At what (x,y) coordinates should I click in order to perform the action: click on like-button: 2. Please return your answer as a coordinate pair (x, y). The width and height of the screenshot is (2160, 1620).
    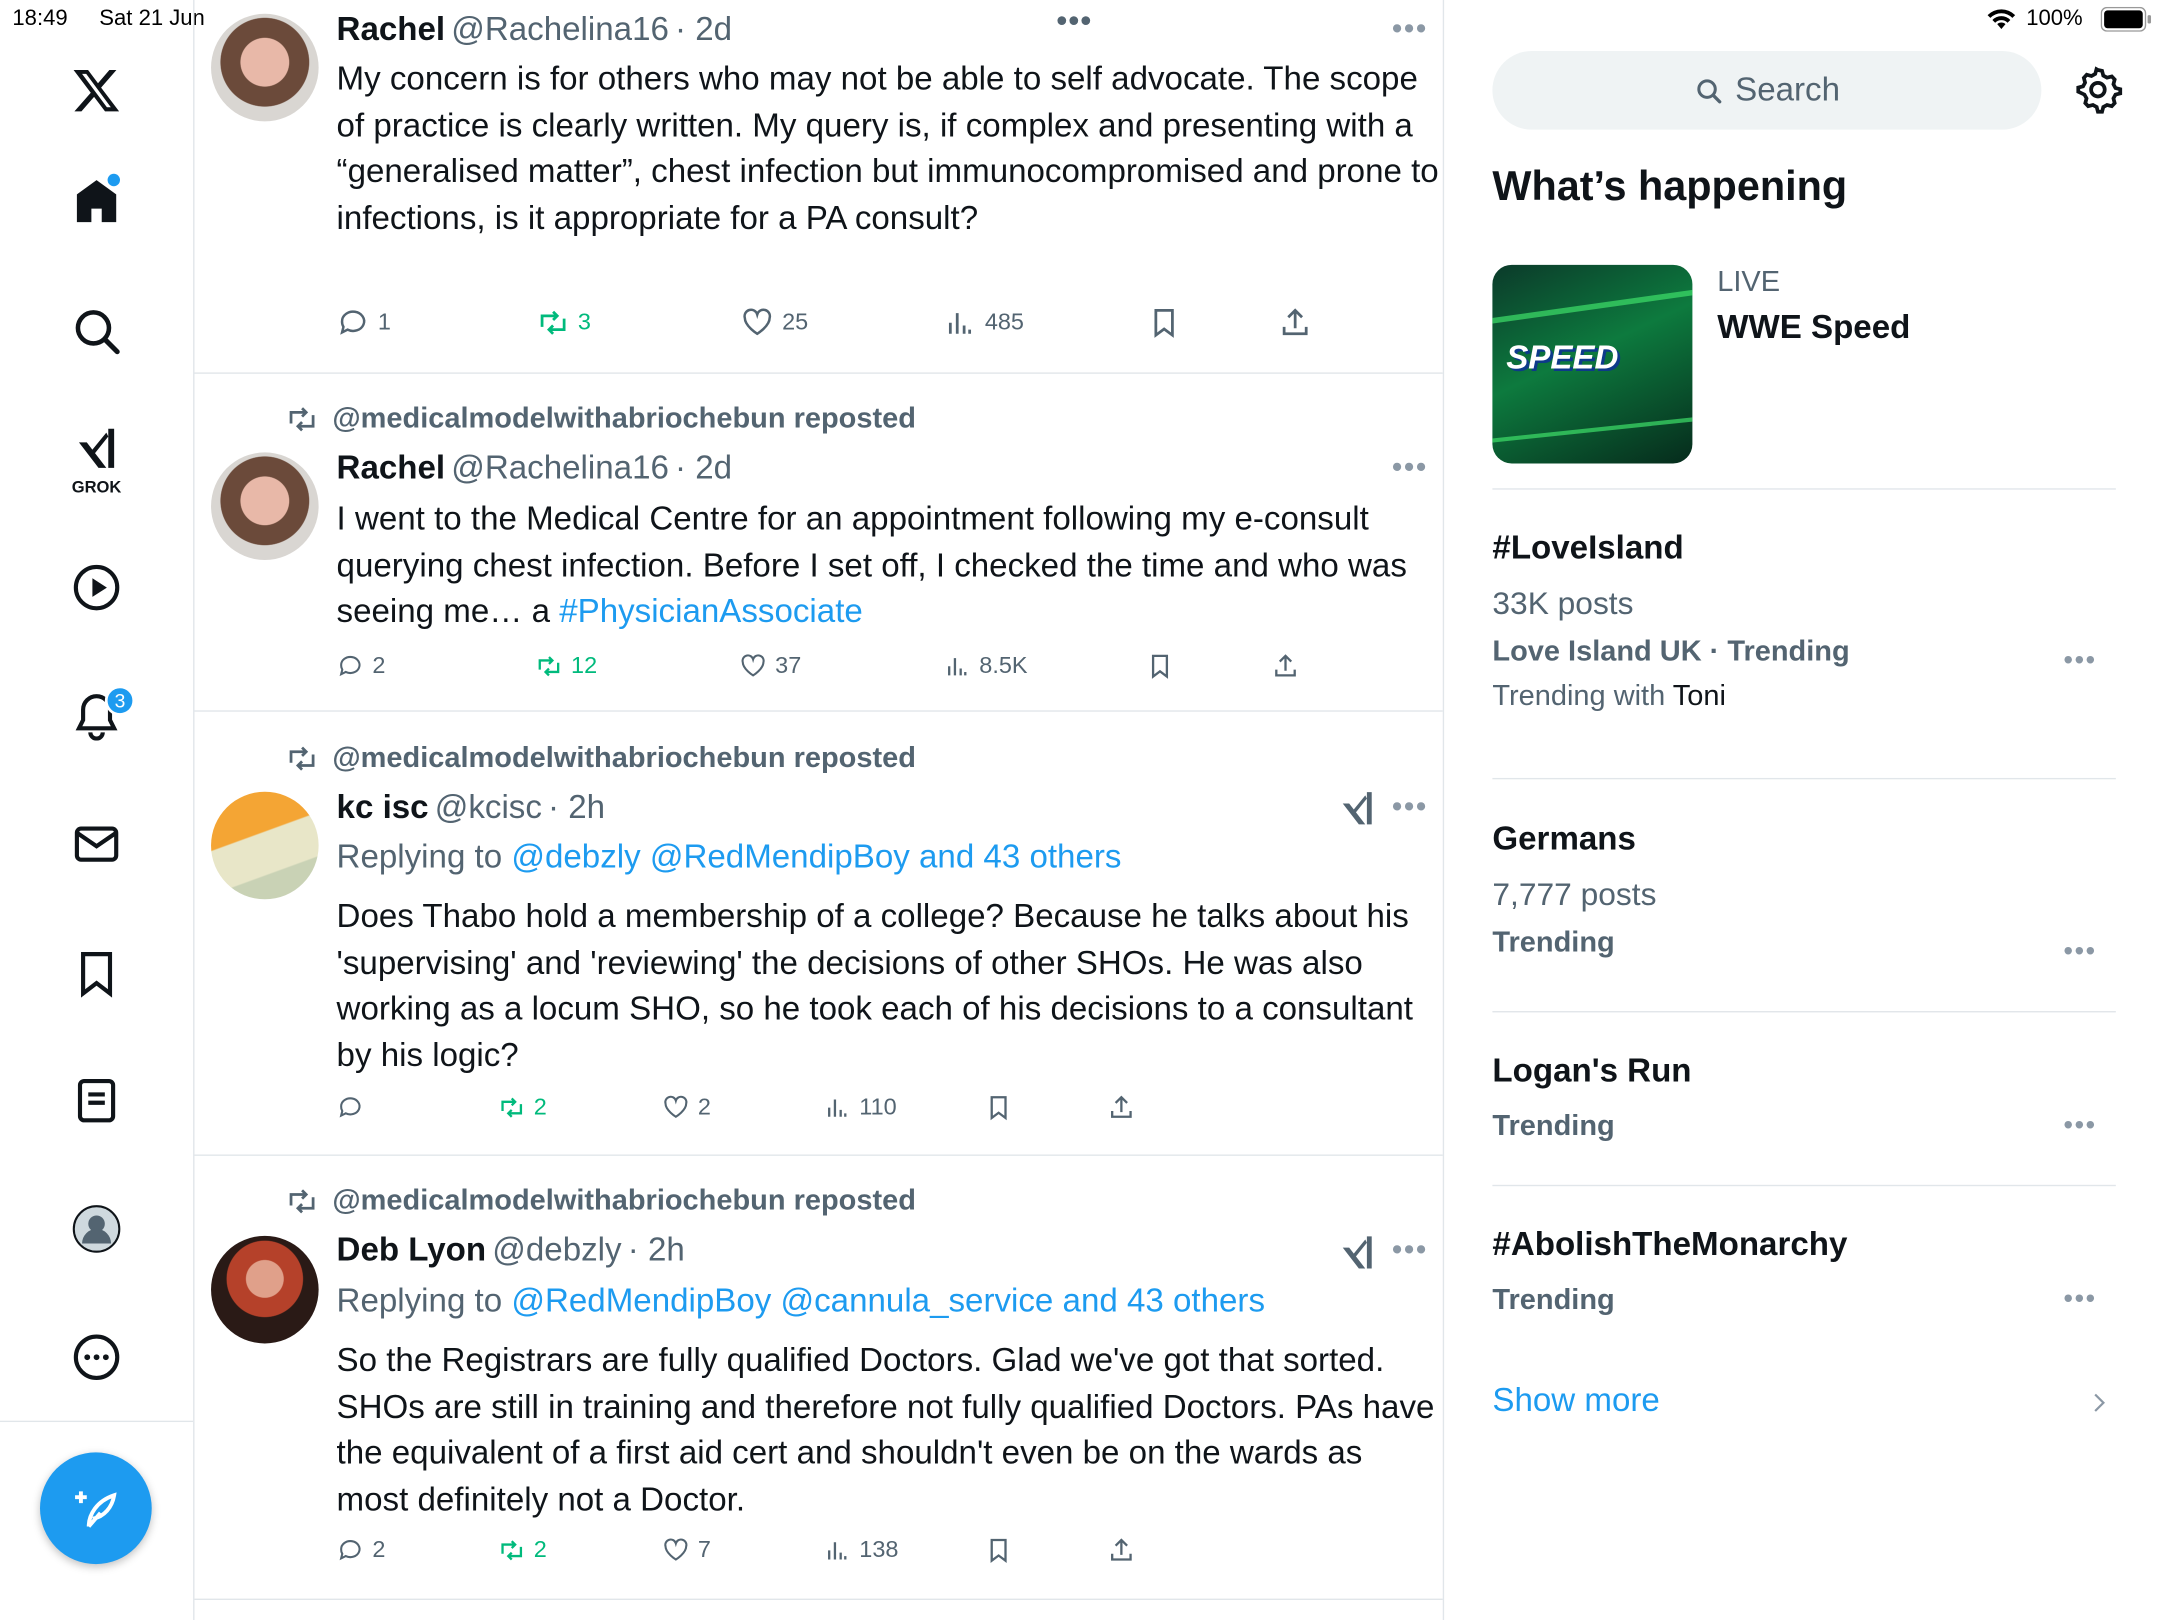
    Looking at the image, I should click on (686, 1108).